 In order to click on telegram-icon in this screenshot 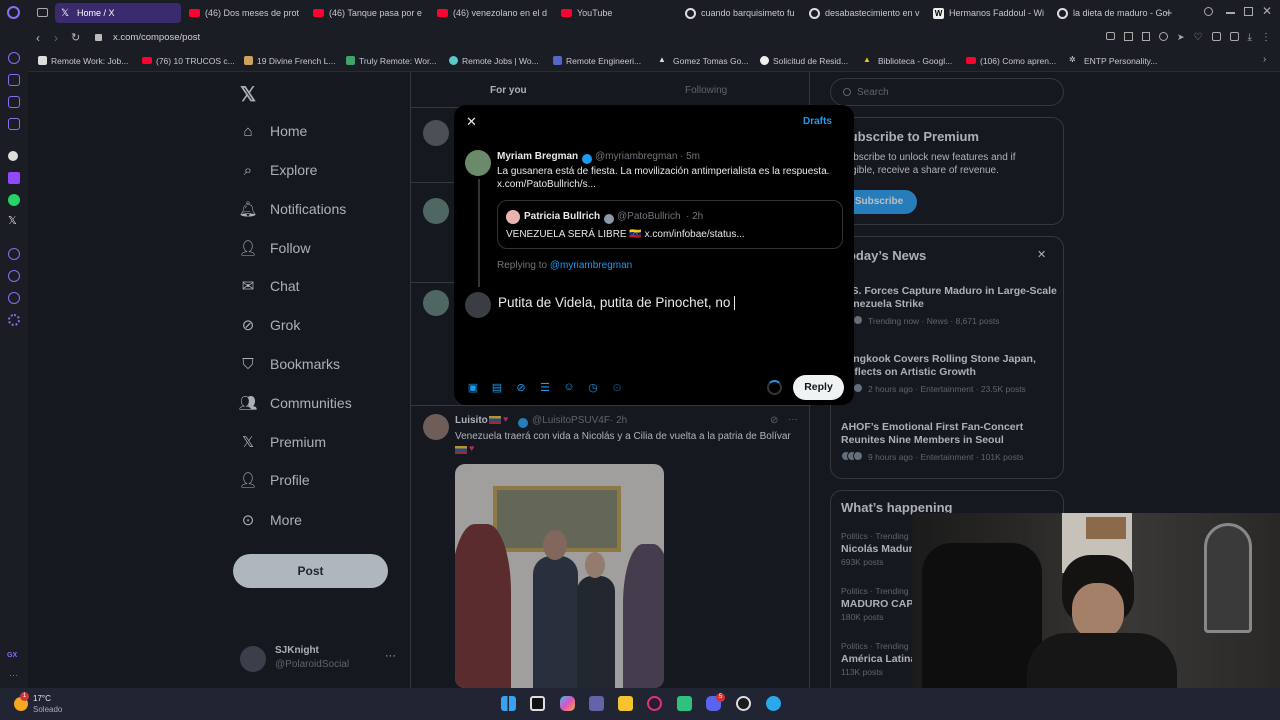, I will do `click(773, 703)`.